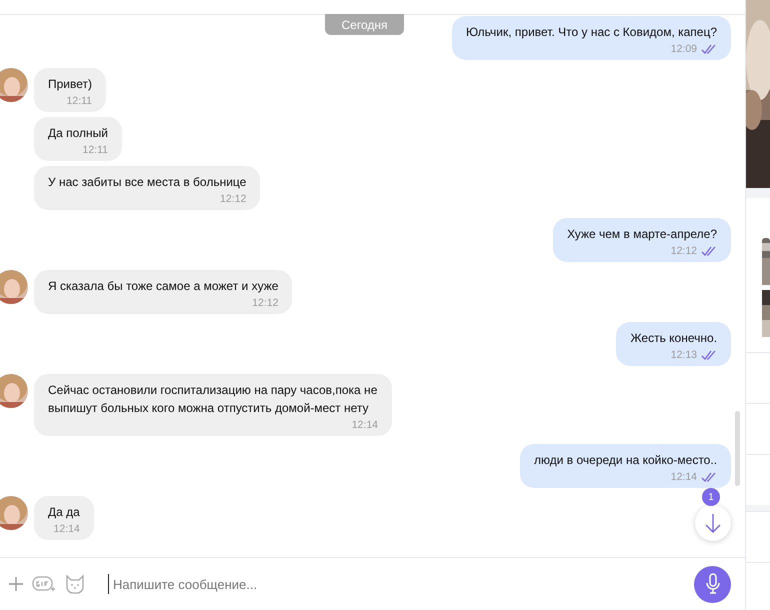 The height and width of the screenshot is (610, 770). I want to click on date-chip: Сегодня, so click(364, 24).